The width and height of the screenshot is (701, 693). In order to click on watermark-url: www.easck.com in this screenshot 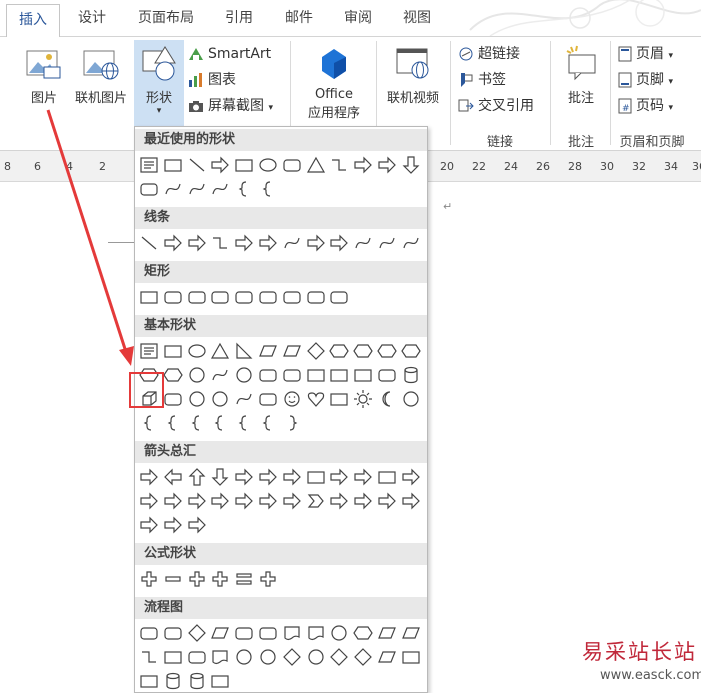, I will do `click(650, 675)`.